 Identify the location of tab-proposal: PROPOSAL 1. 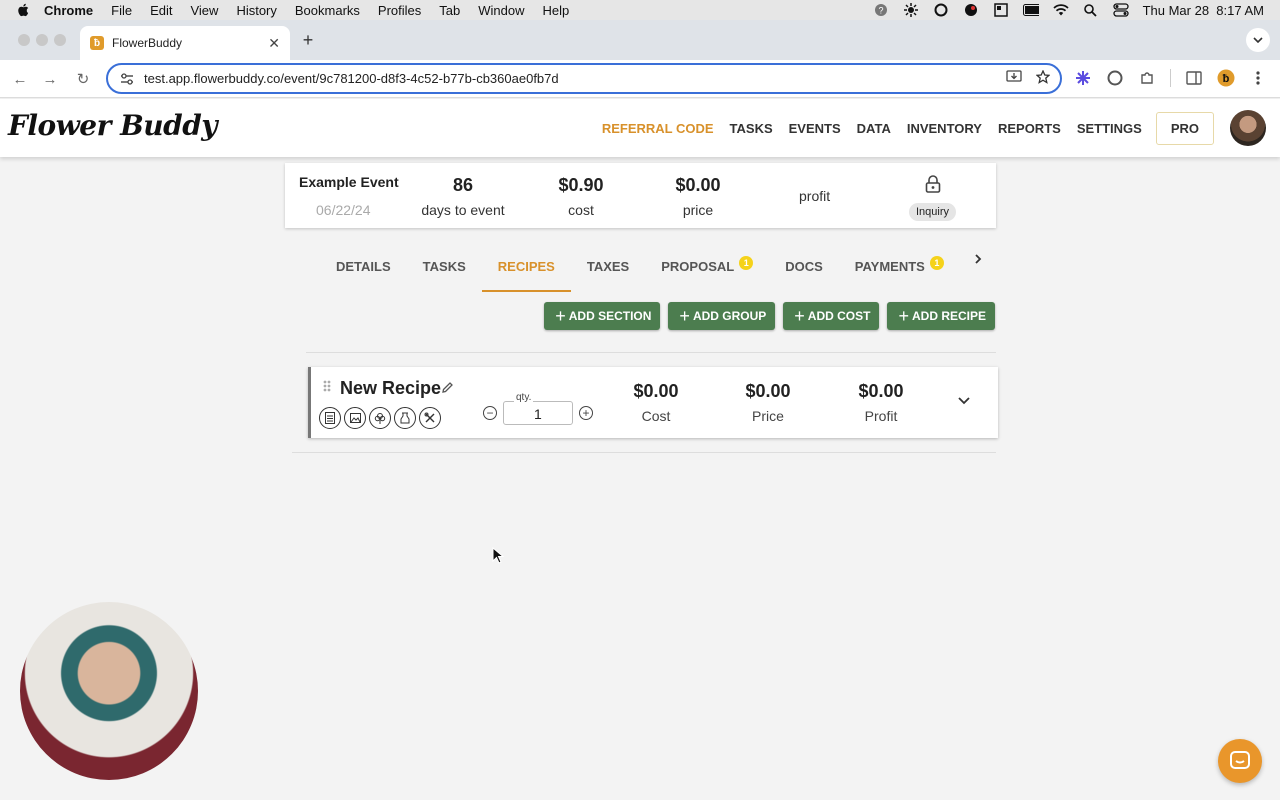
(707, 266).